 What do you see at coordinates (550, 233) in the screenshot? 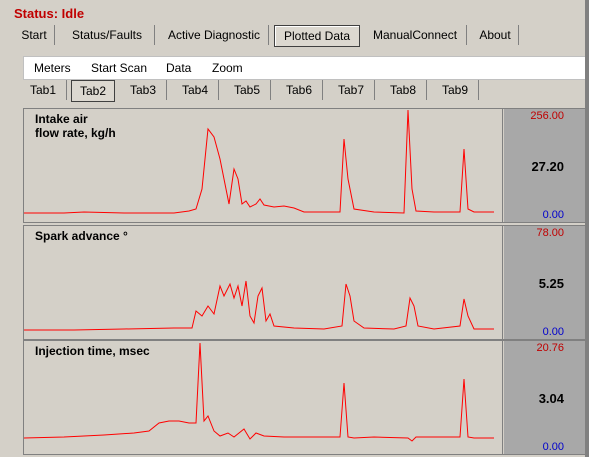
I see `max-value: 78.00` at bounding box center [550, 233].